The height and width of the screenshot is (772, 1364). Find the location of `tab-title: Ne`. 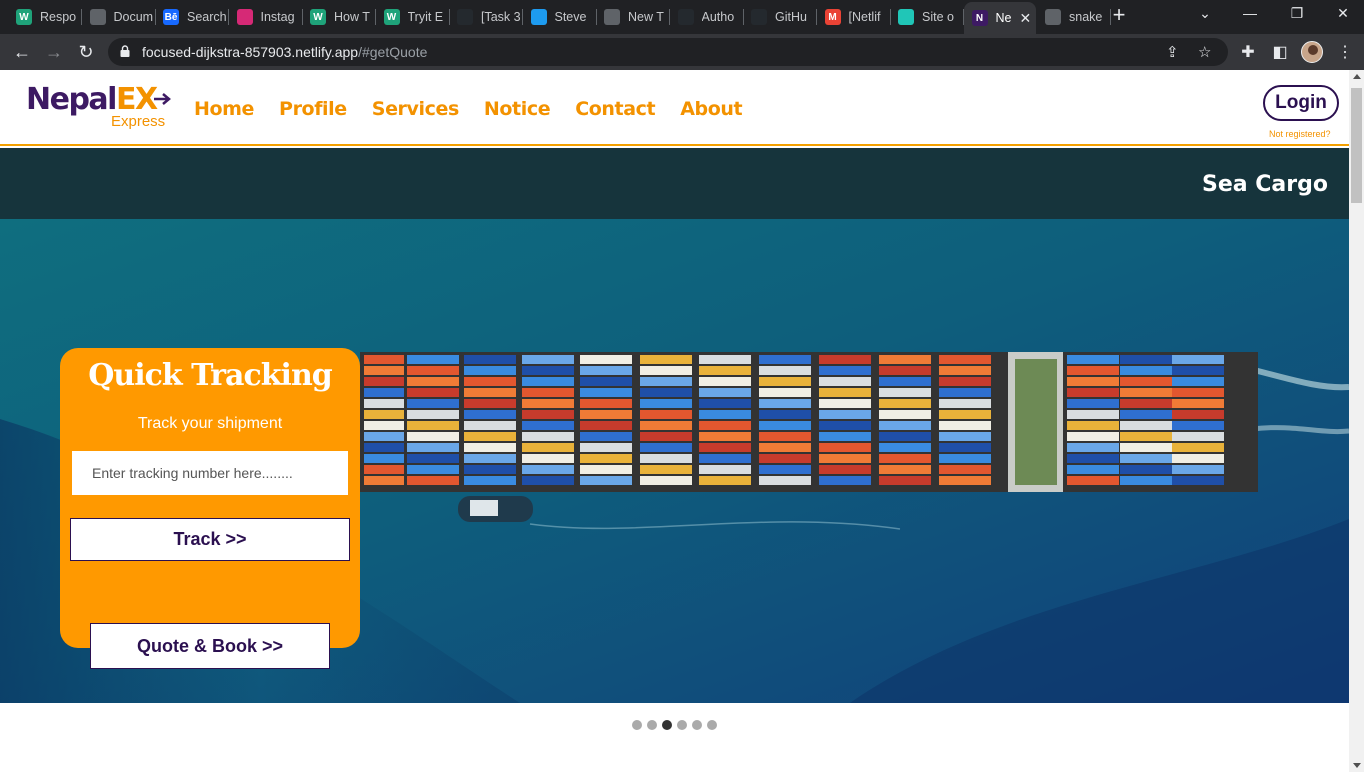

tab-title: Ne is located at coordinates (1003, 18).